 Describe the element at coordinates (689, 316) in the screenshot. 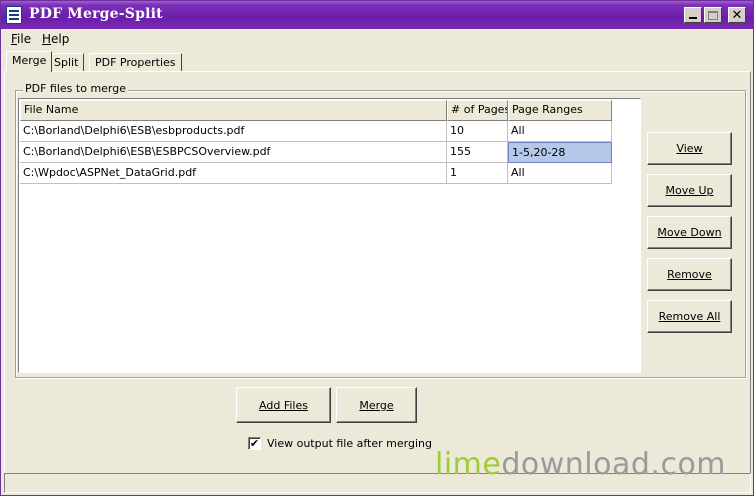

I see `remove-all-button: Remove All` at that location.